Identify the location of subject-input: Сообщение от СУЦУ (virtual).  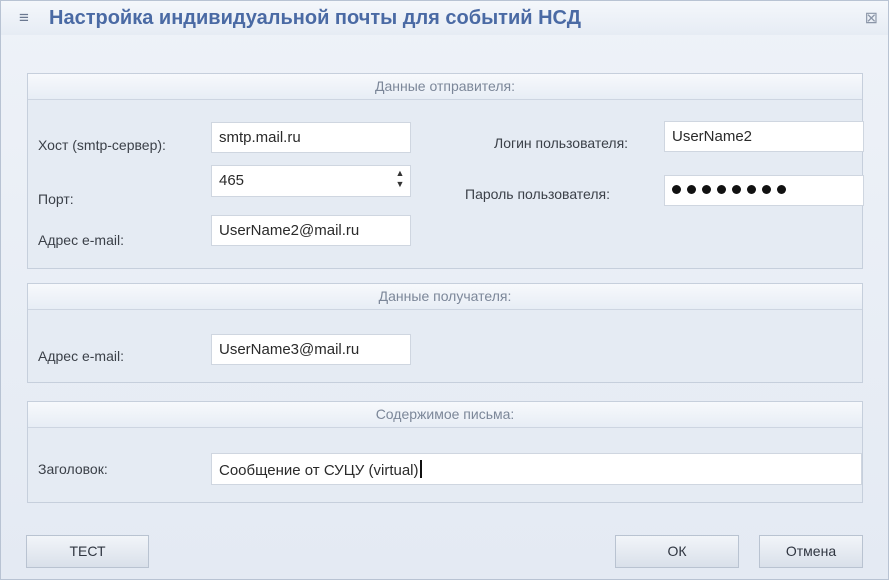
(536, 469).